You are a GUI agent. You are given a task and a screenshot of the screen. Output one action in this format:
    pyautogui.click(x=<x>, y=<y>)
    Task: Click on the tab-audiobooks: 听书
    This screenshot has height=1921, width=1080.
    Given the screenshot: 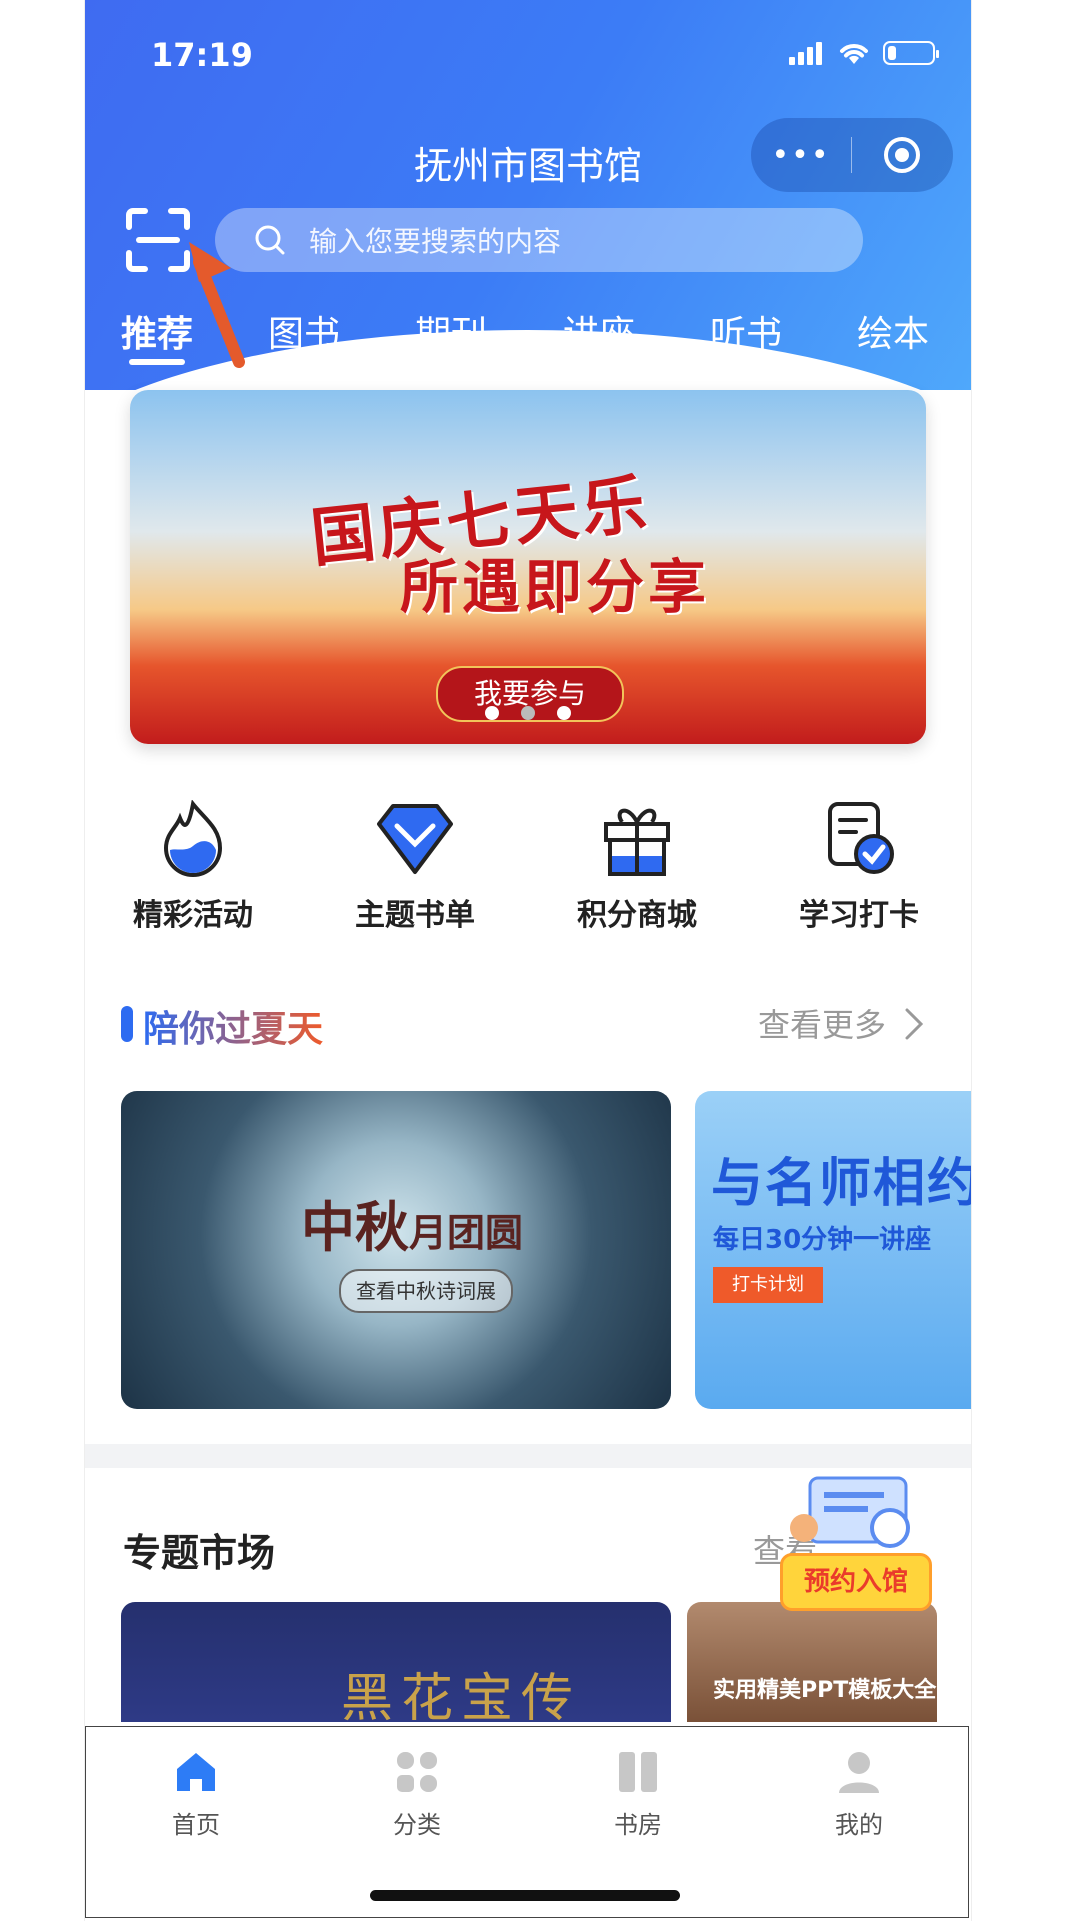 What is the action you would take?
    pyautogui.click(x=746, y=331)
    